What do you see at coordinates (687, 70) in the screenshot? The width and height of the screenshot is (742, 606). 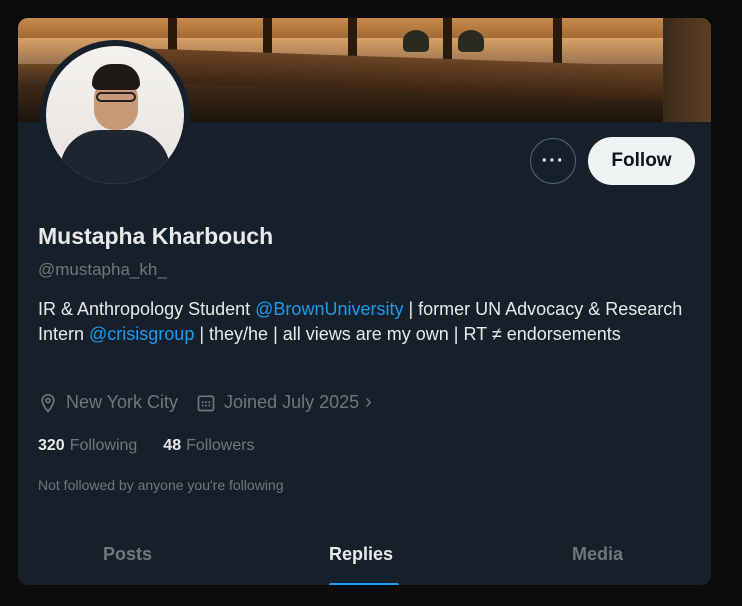 I see `banner-pillar` at bounding box center [687, 70].